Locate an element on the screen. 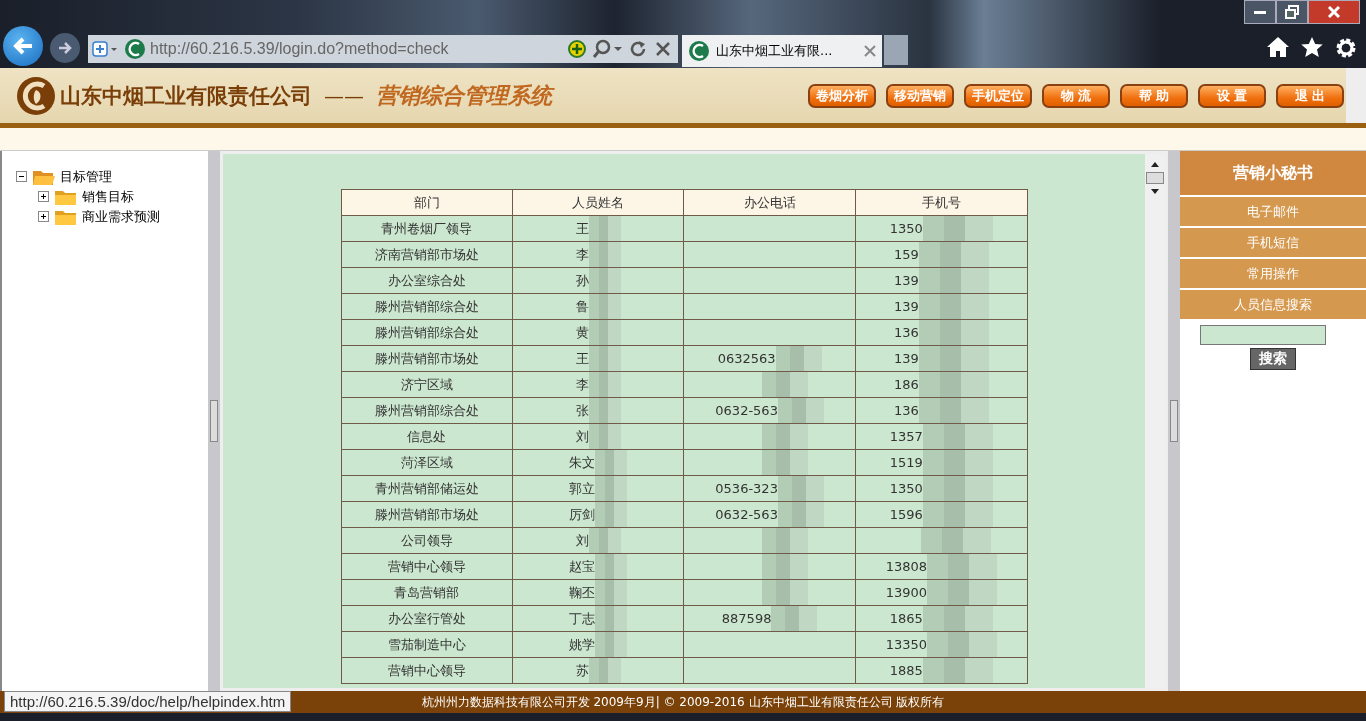  table-cell: 0632-563 is located at coordinates (746, 410).